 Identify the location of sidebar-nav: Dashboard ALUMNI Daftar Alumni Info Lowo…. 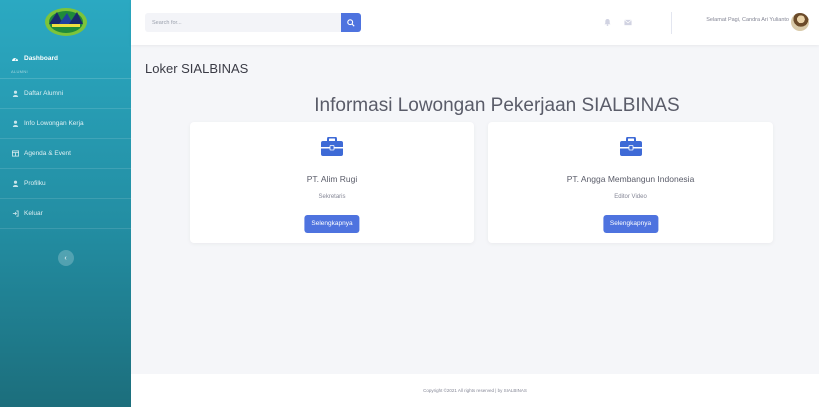
(65, 136).